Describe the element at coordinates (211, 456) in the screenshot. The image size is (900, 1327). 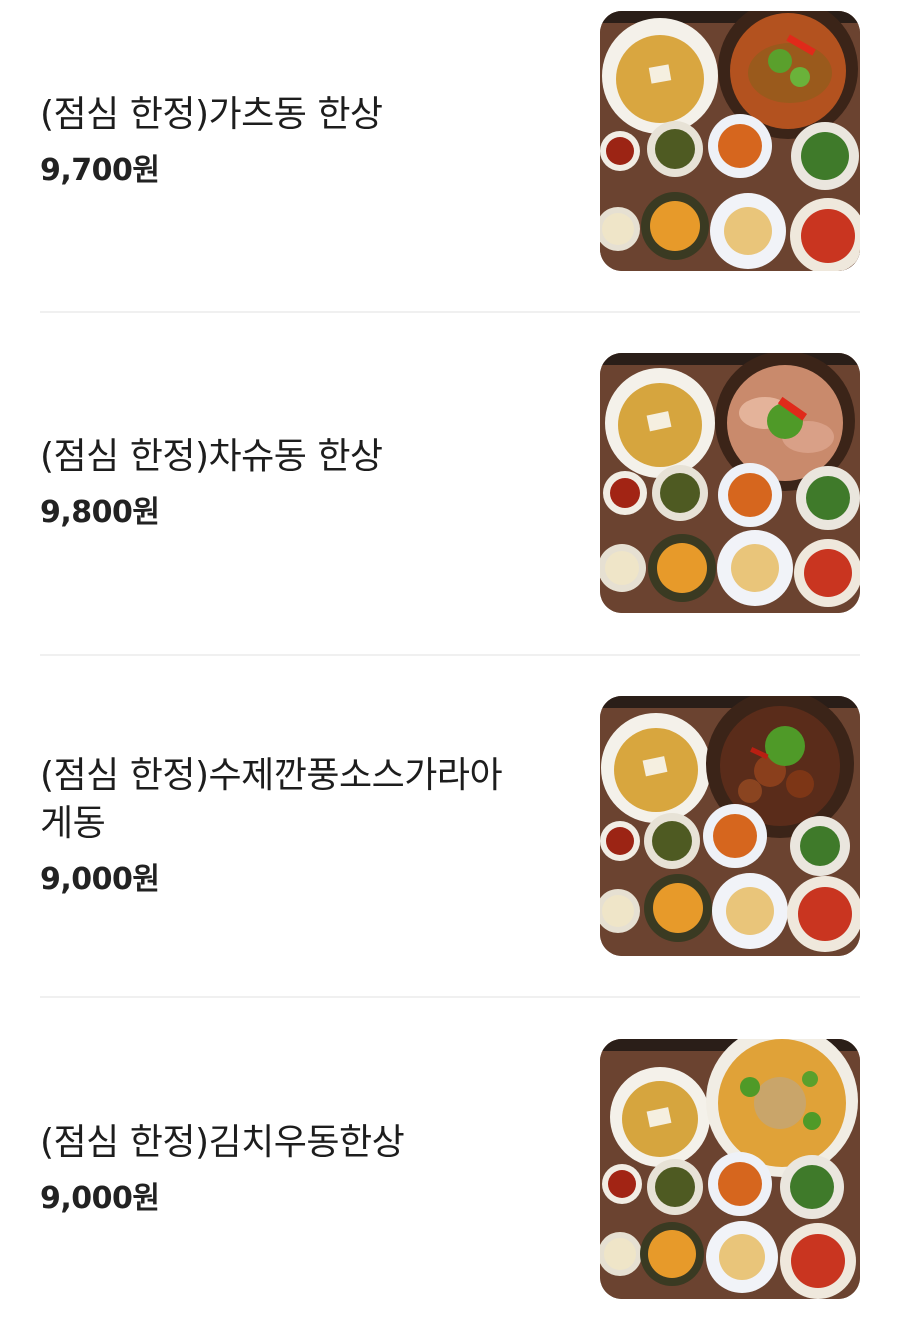
I see `menu-item-name: (점심 한정)차슈동 한상` at that location.